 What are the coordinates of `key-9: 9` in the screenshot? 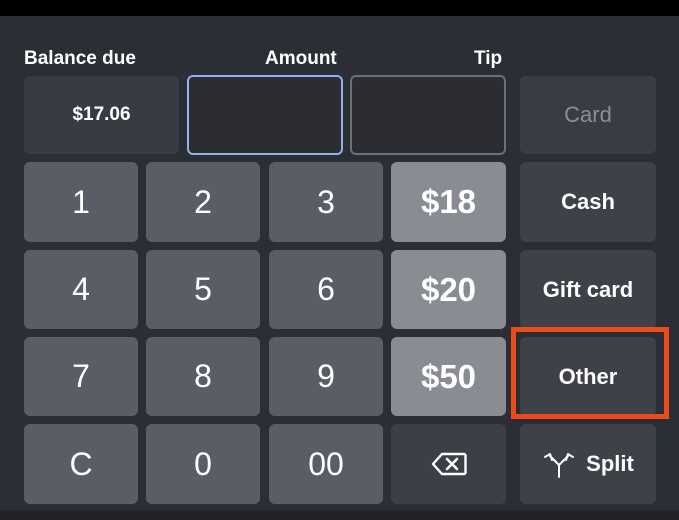 It's located at (326, 376).